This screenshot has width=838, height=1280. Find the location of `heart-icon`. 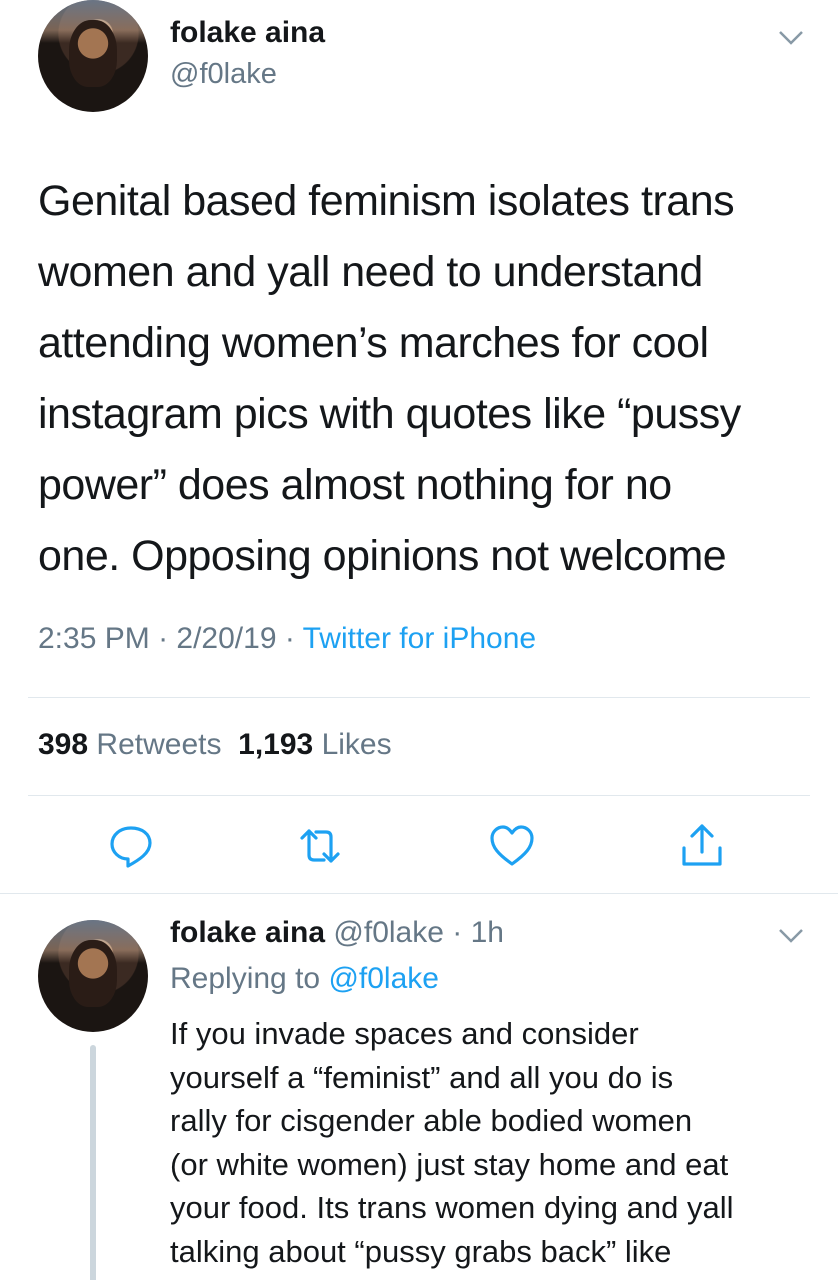

heart-icon is located at coordinates (512, 845).